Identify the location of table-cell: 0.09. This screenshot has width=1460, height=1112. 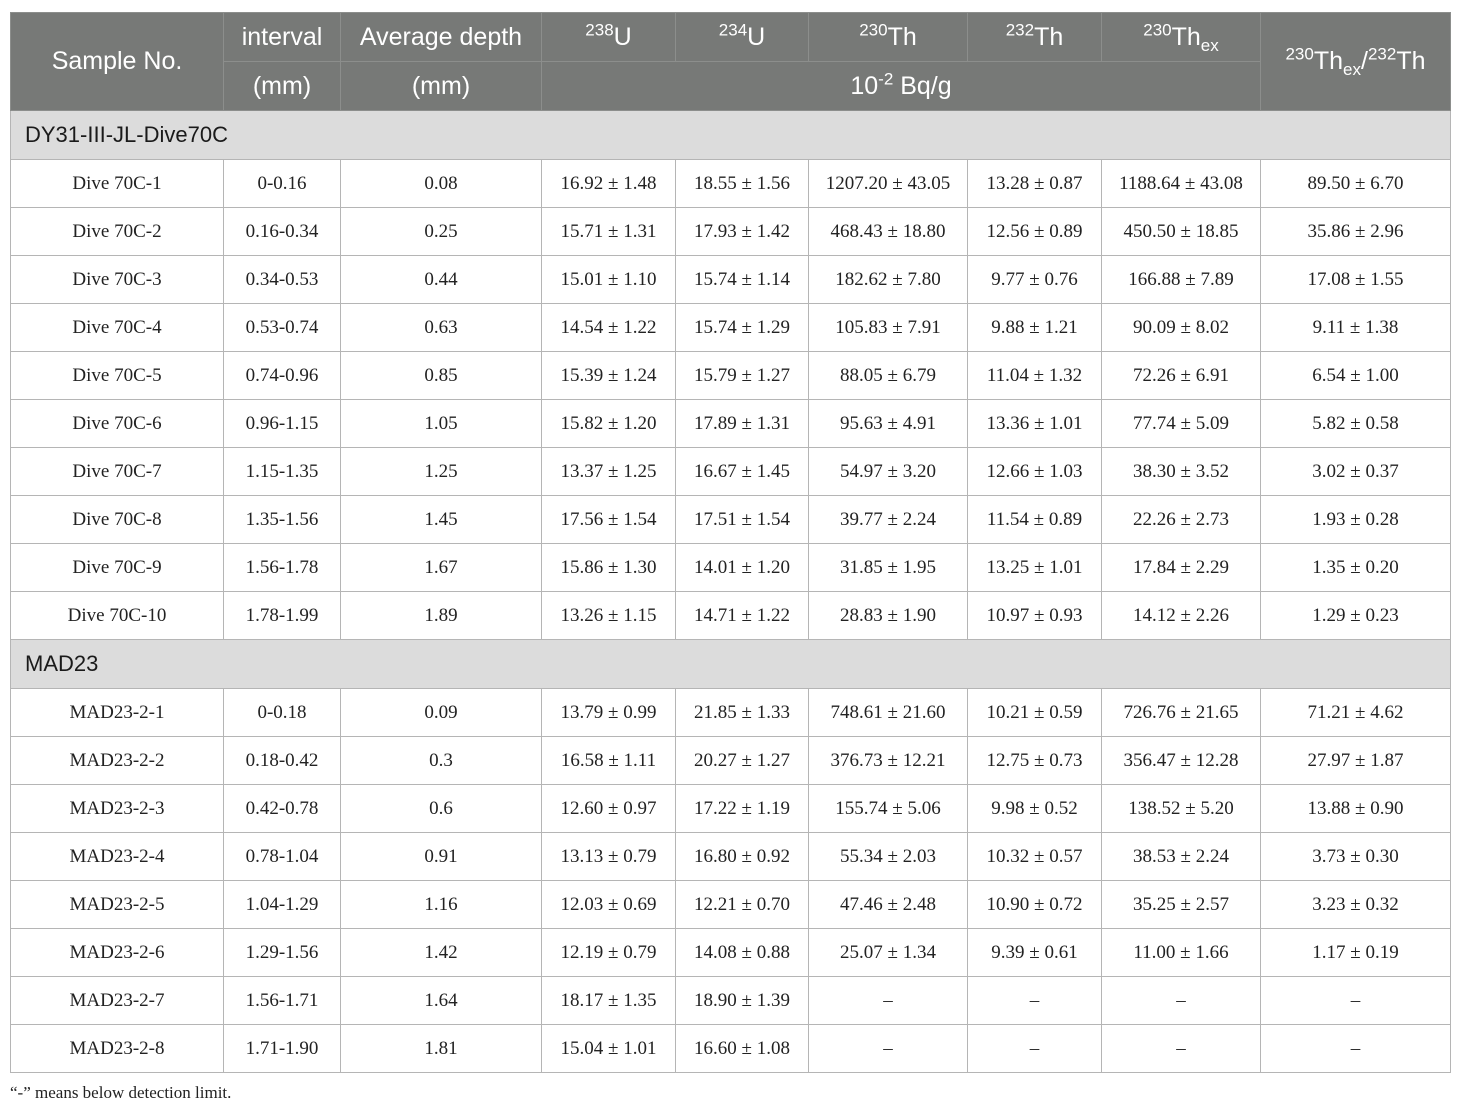
(441, 712).